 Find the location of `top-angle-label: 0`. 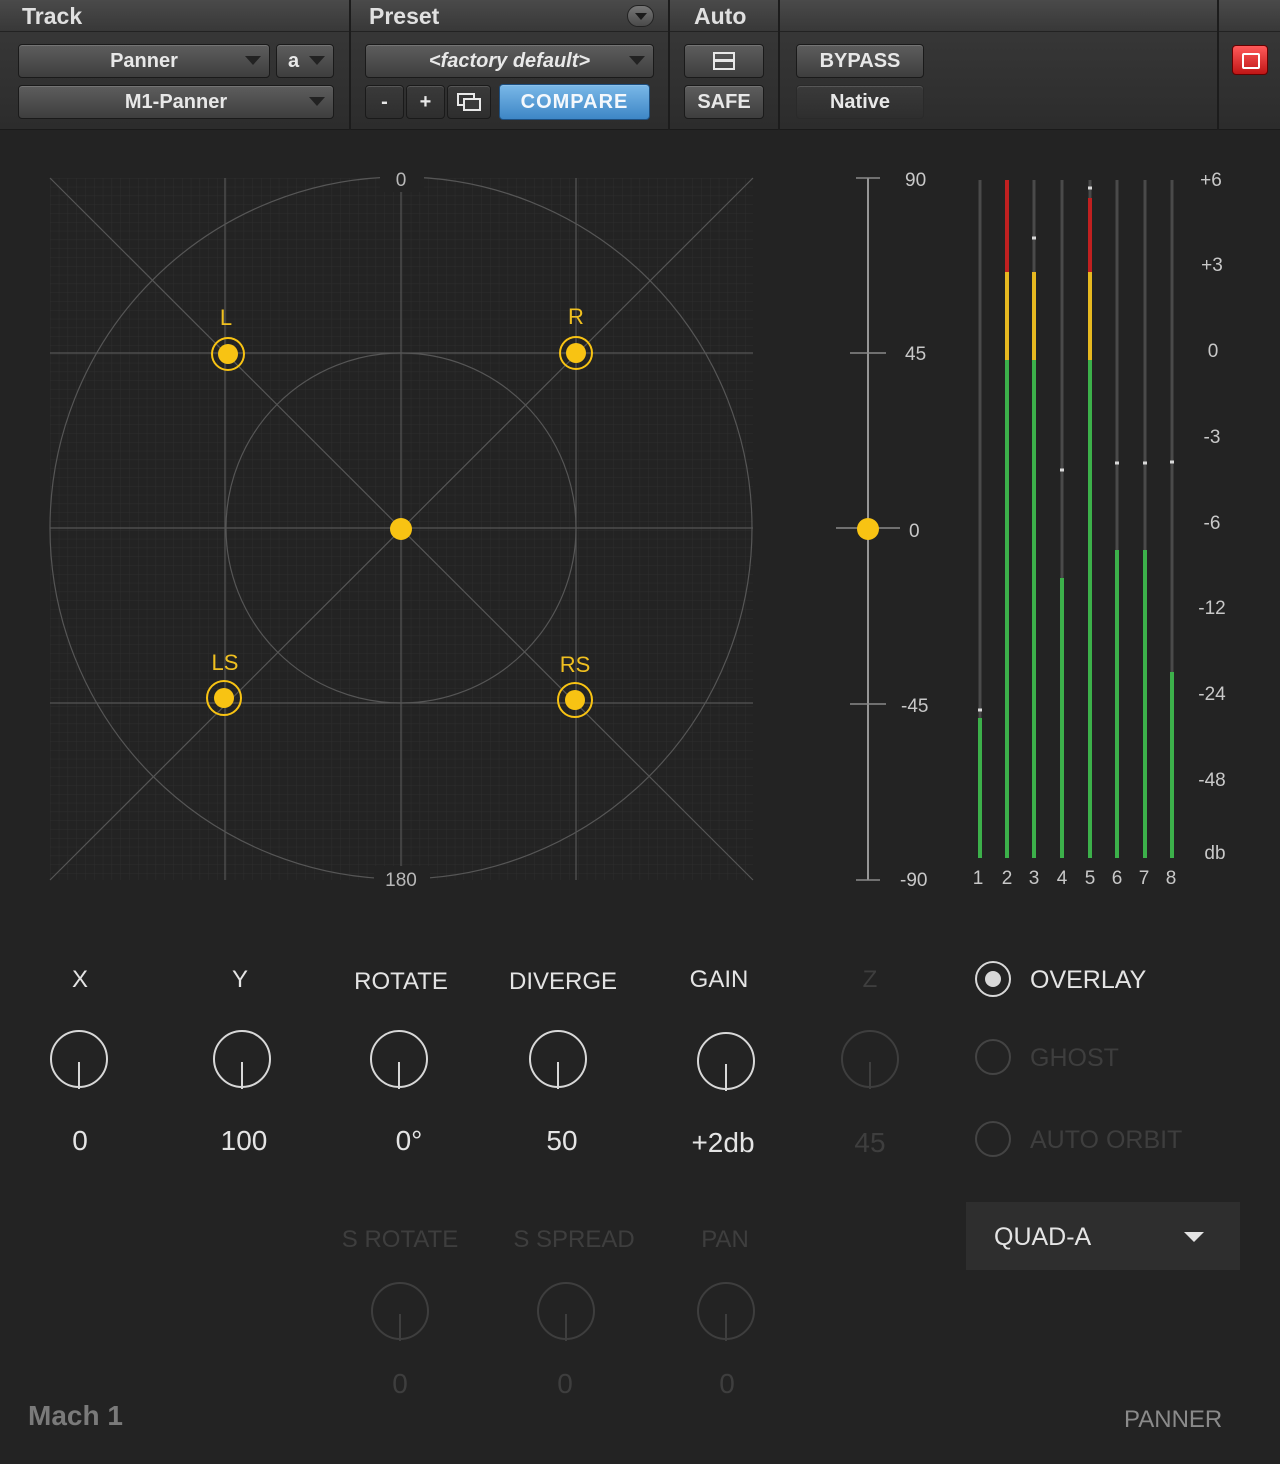

top-angle-label: 0 is located at coordinates (401, 180).